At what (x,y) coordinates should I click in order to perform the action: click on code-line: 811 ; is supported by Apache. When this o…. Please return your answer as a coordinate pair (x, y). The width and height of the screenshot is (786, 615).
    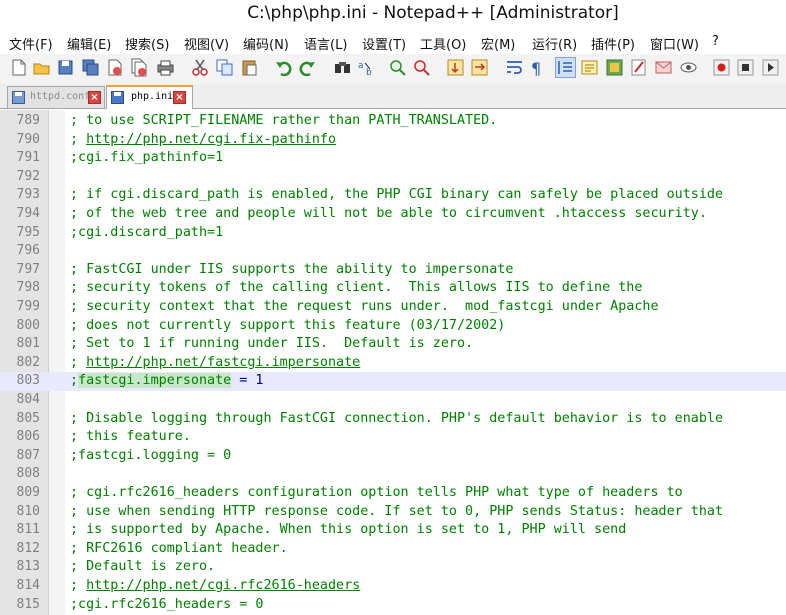
    Looking at the image, I should click on (393, 530).